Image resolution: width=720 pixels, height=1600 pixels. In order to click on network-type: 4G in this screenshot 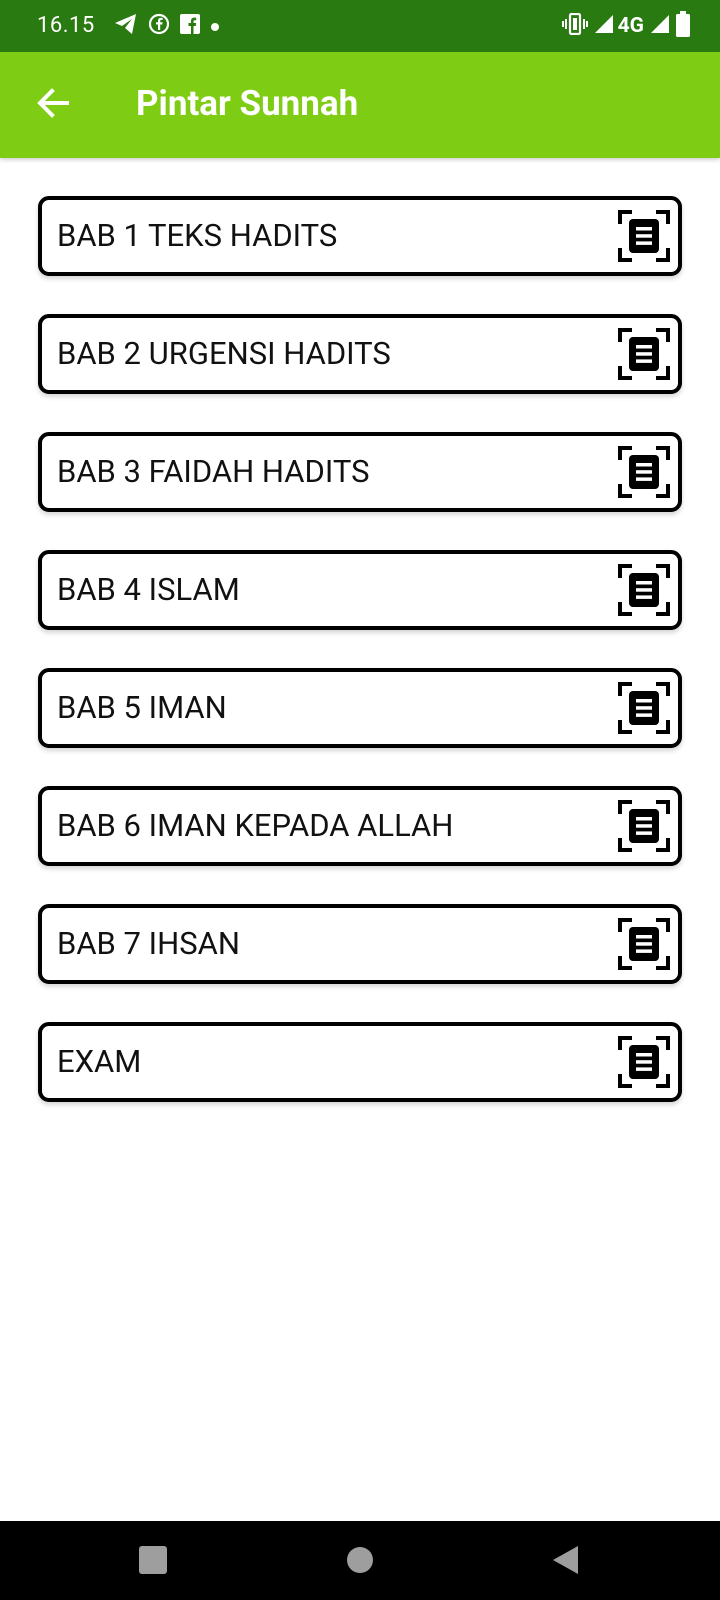, I will do `click(630, 26)`.